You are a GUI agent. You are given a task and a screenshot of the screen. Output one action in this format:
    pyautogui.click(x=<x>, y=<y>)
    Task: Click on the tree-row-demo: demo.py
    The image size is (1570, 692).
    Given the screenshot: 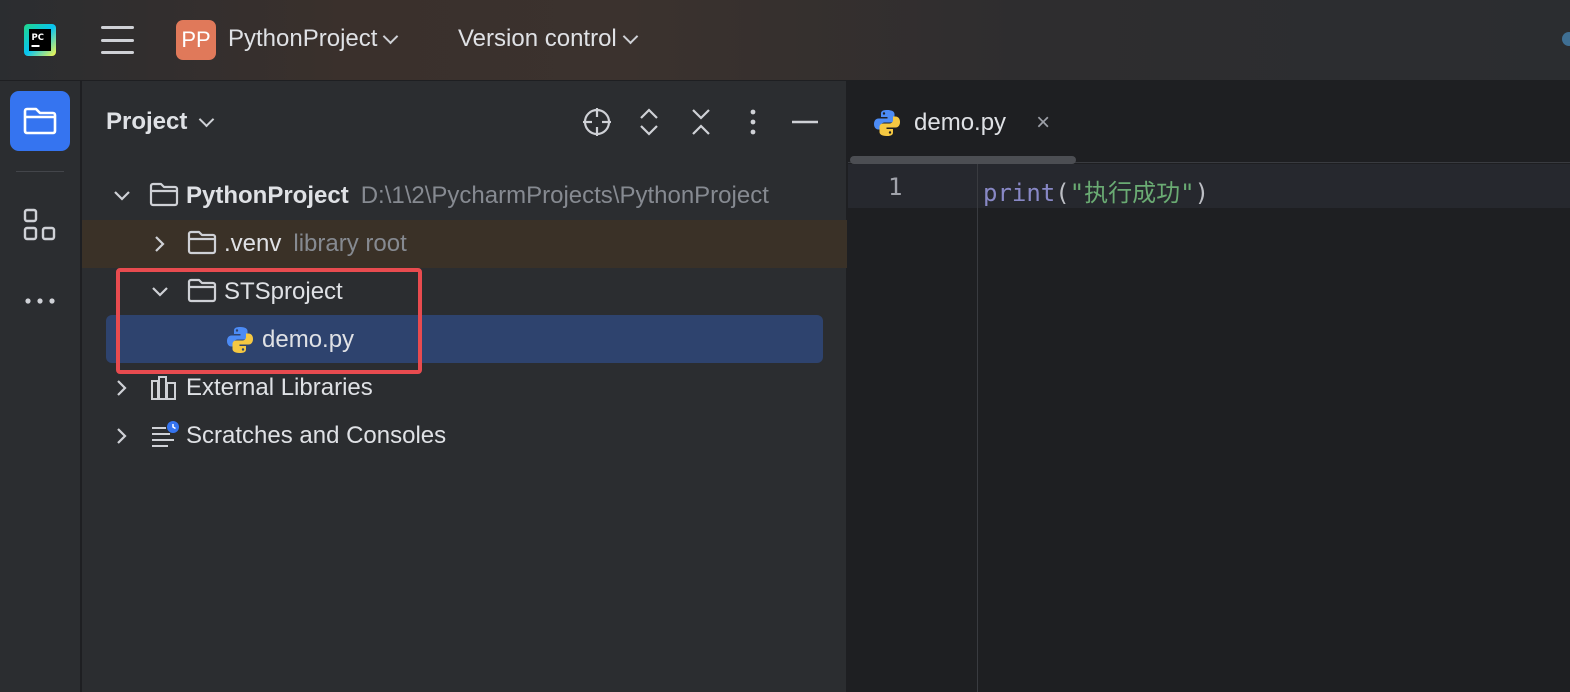 What is the action you would take?
    pyautogui.click(x=464, y=340)
    